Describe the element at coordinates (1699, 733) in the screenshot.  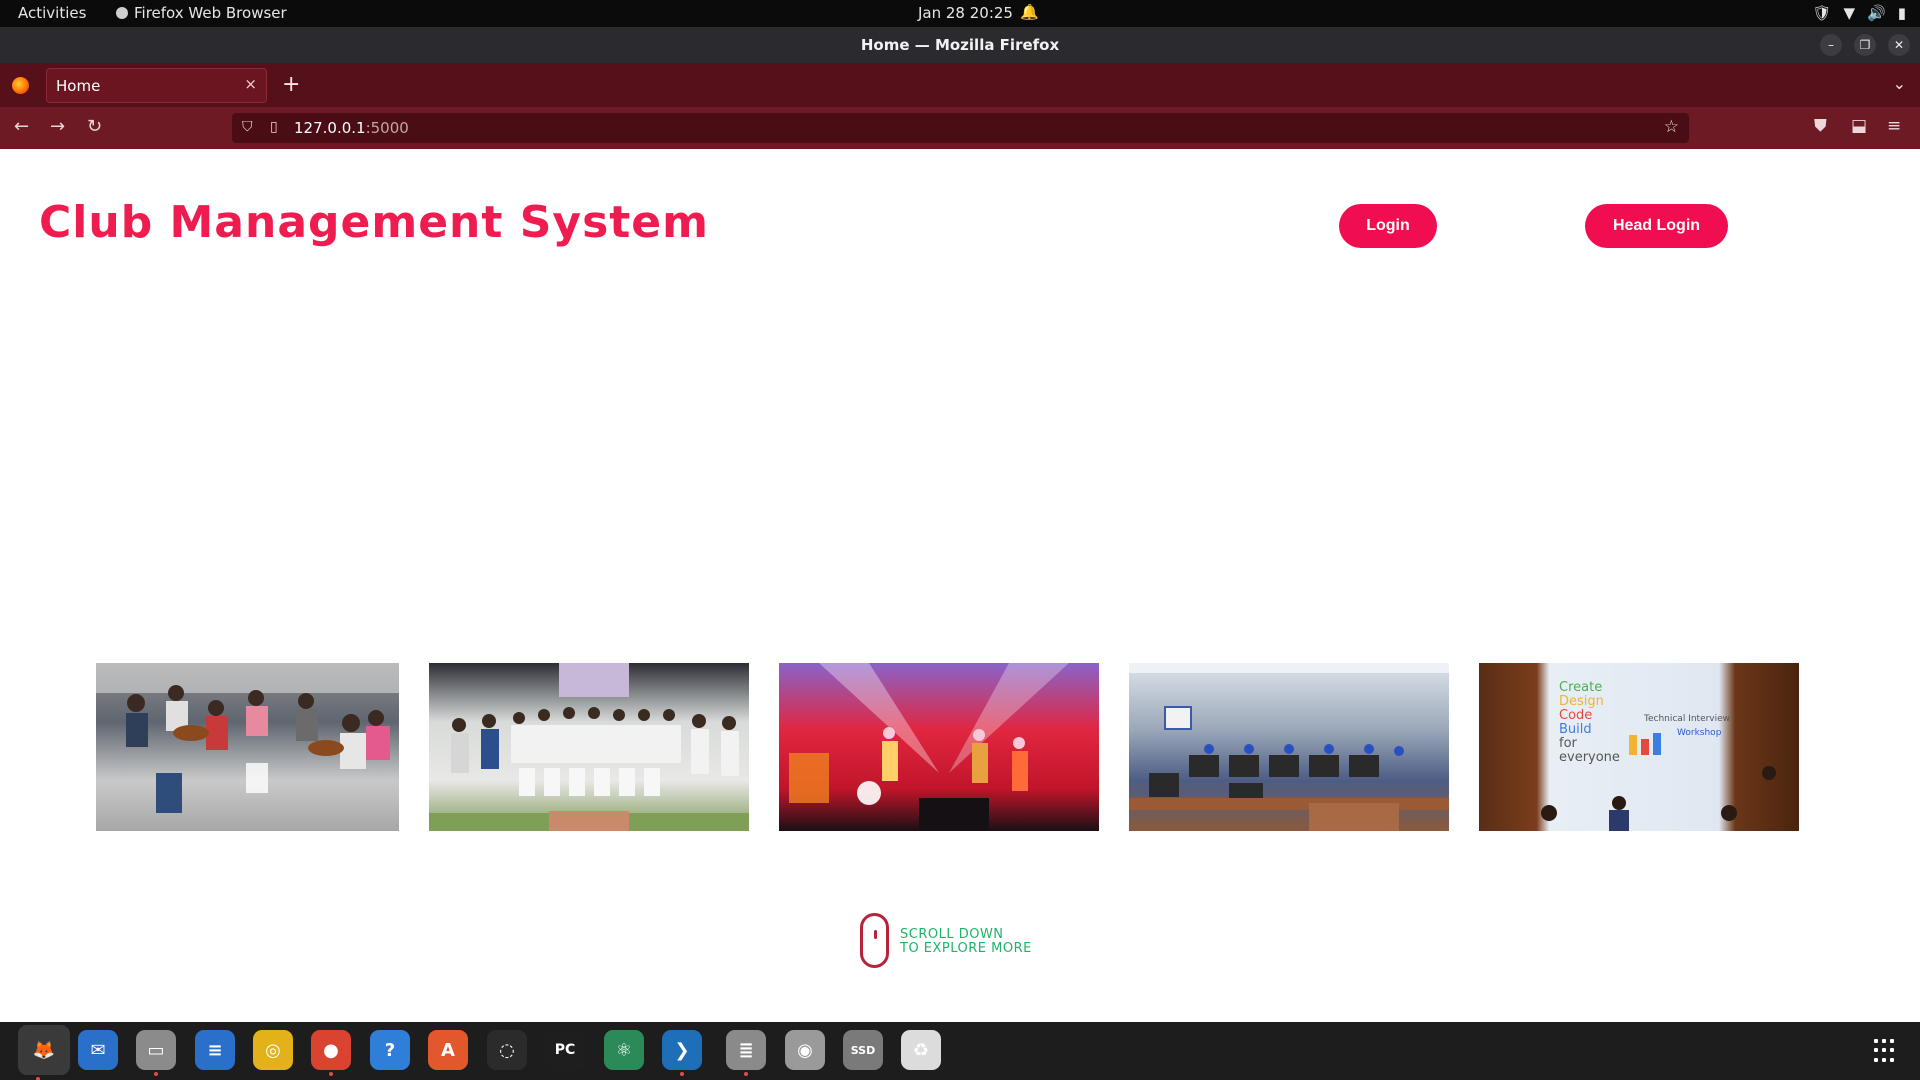
I see `slide-side-subtitle: Workshop` at that location.